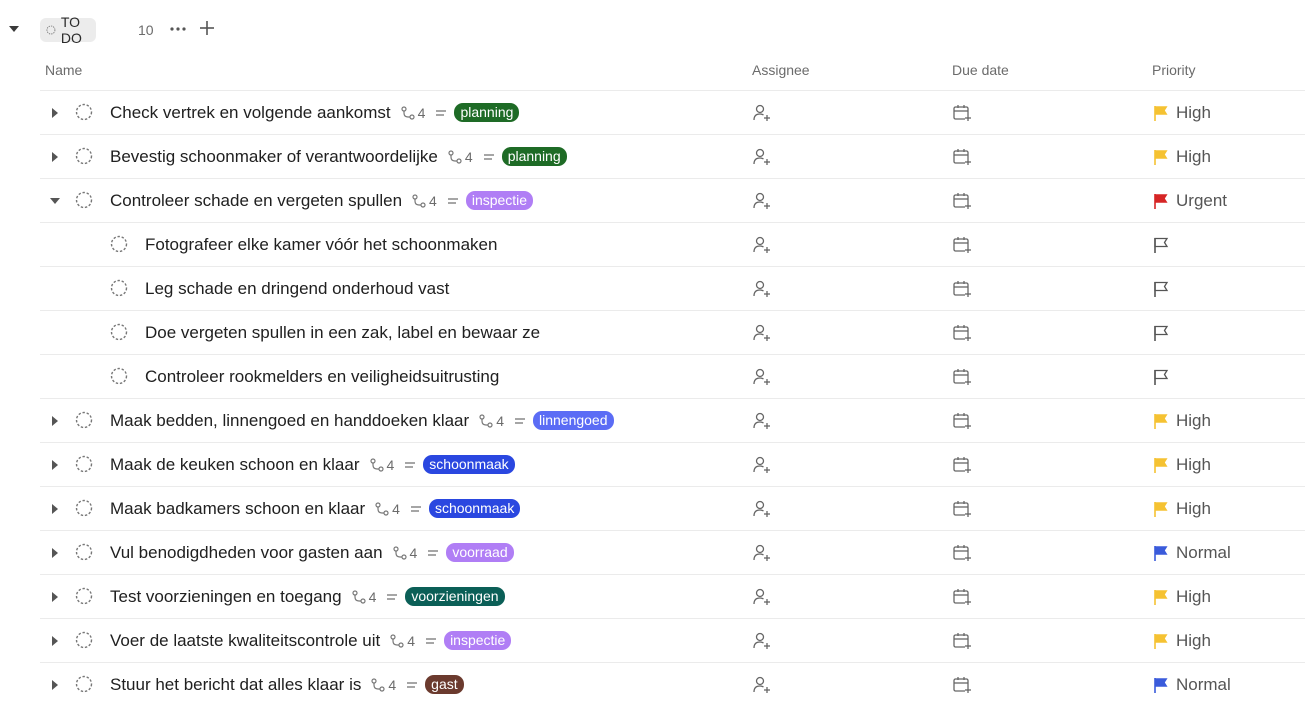  I want to click on more-options-icon, so click(178, 29).